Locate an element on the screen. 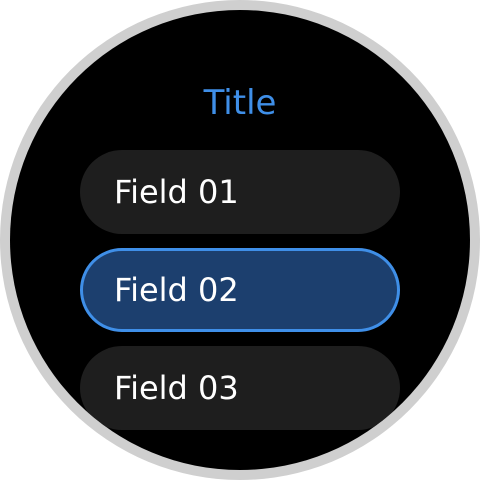 The image size is (480, 480). field-label: Field 03 is located at coordinates (176, 388).